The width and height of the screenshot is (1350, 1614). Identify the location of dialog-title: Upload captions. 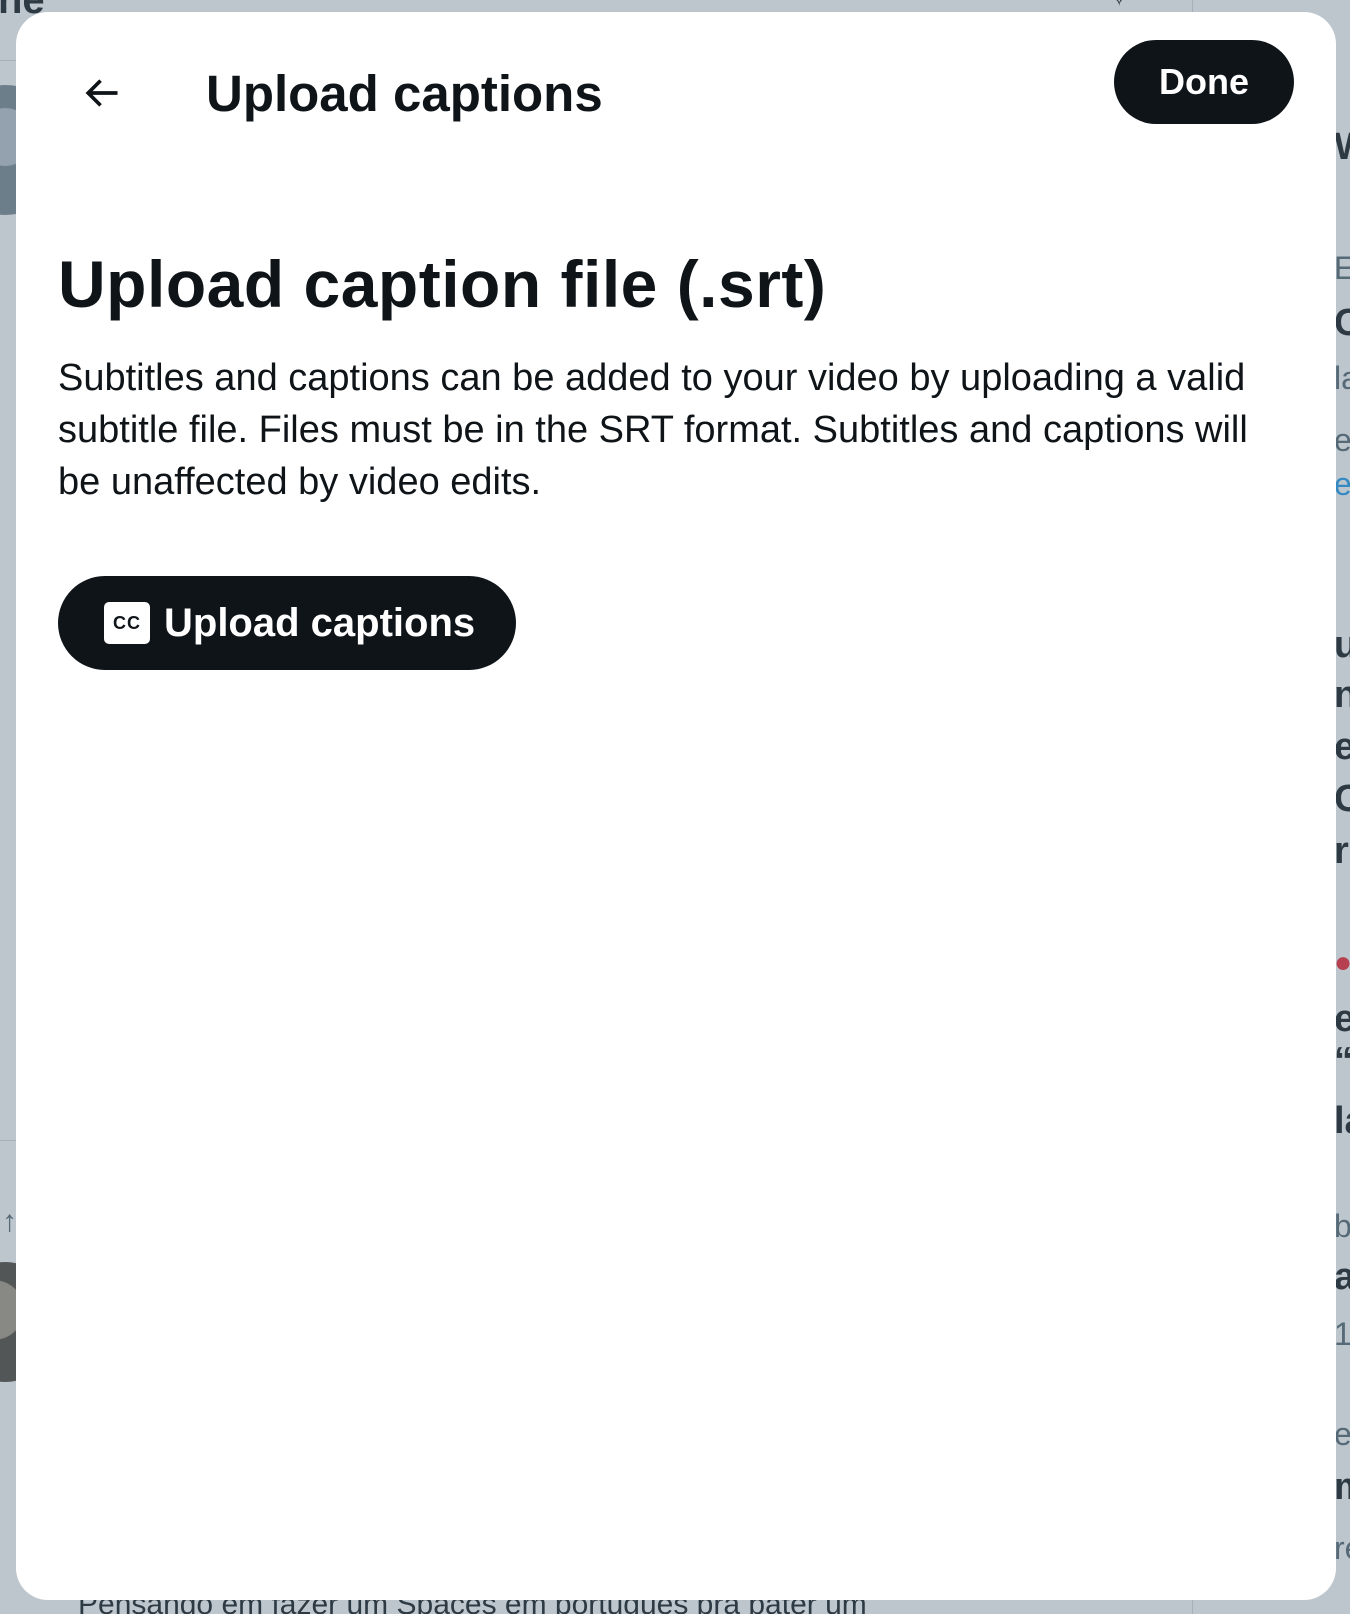
(404, 93).